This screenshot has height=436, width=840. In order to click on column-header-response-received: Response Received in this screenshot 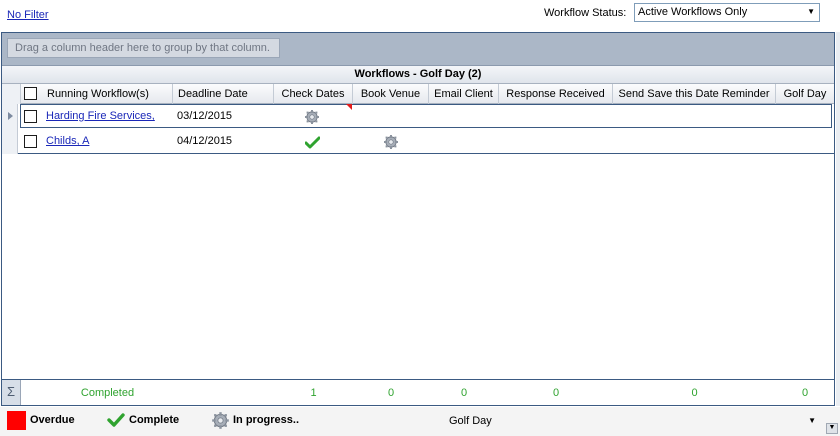, I will do `click(556, 94)`.